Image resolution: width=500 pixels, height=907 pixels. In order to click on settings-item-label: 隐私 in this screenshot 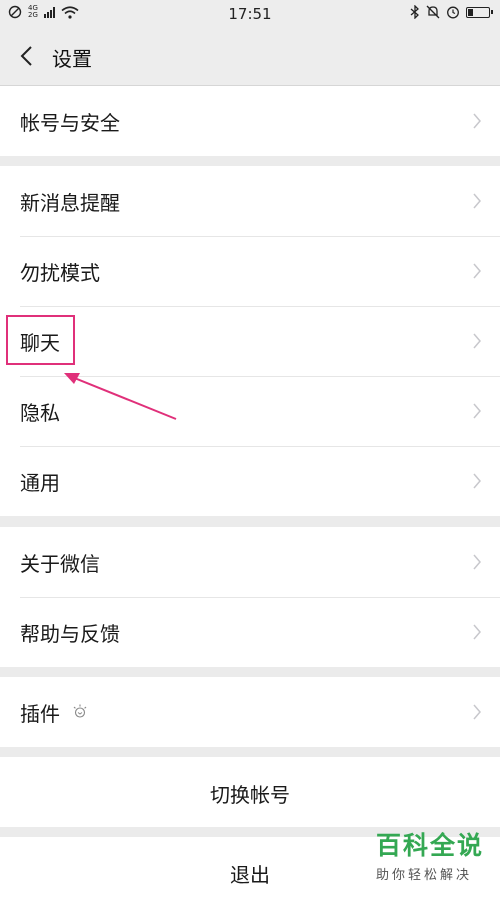, I will do `click(40, 413)`.